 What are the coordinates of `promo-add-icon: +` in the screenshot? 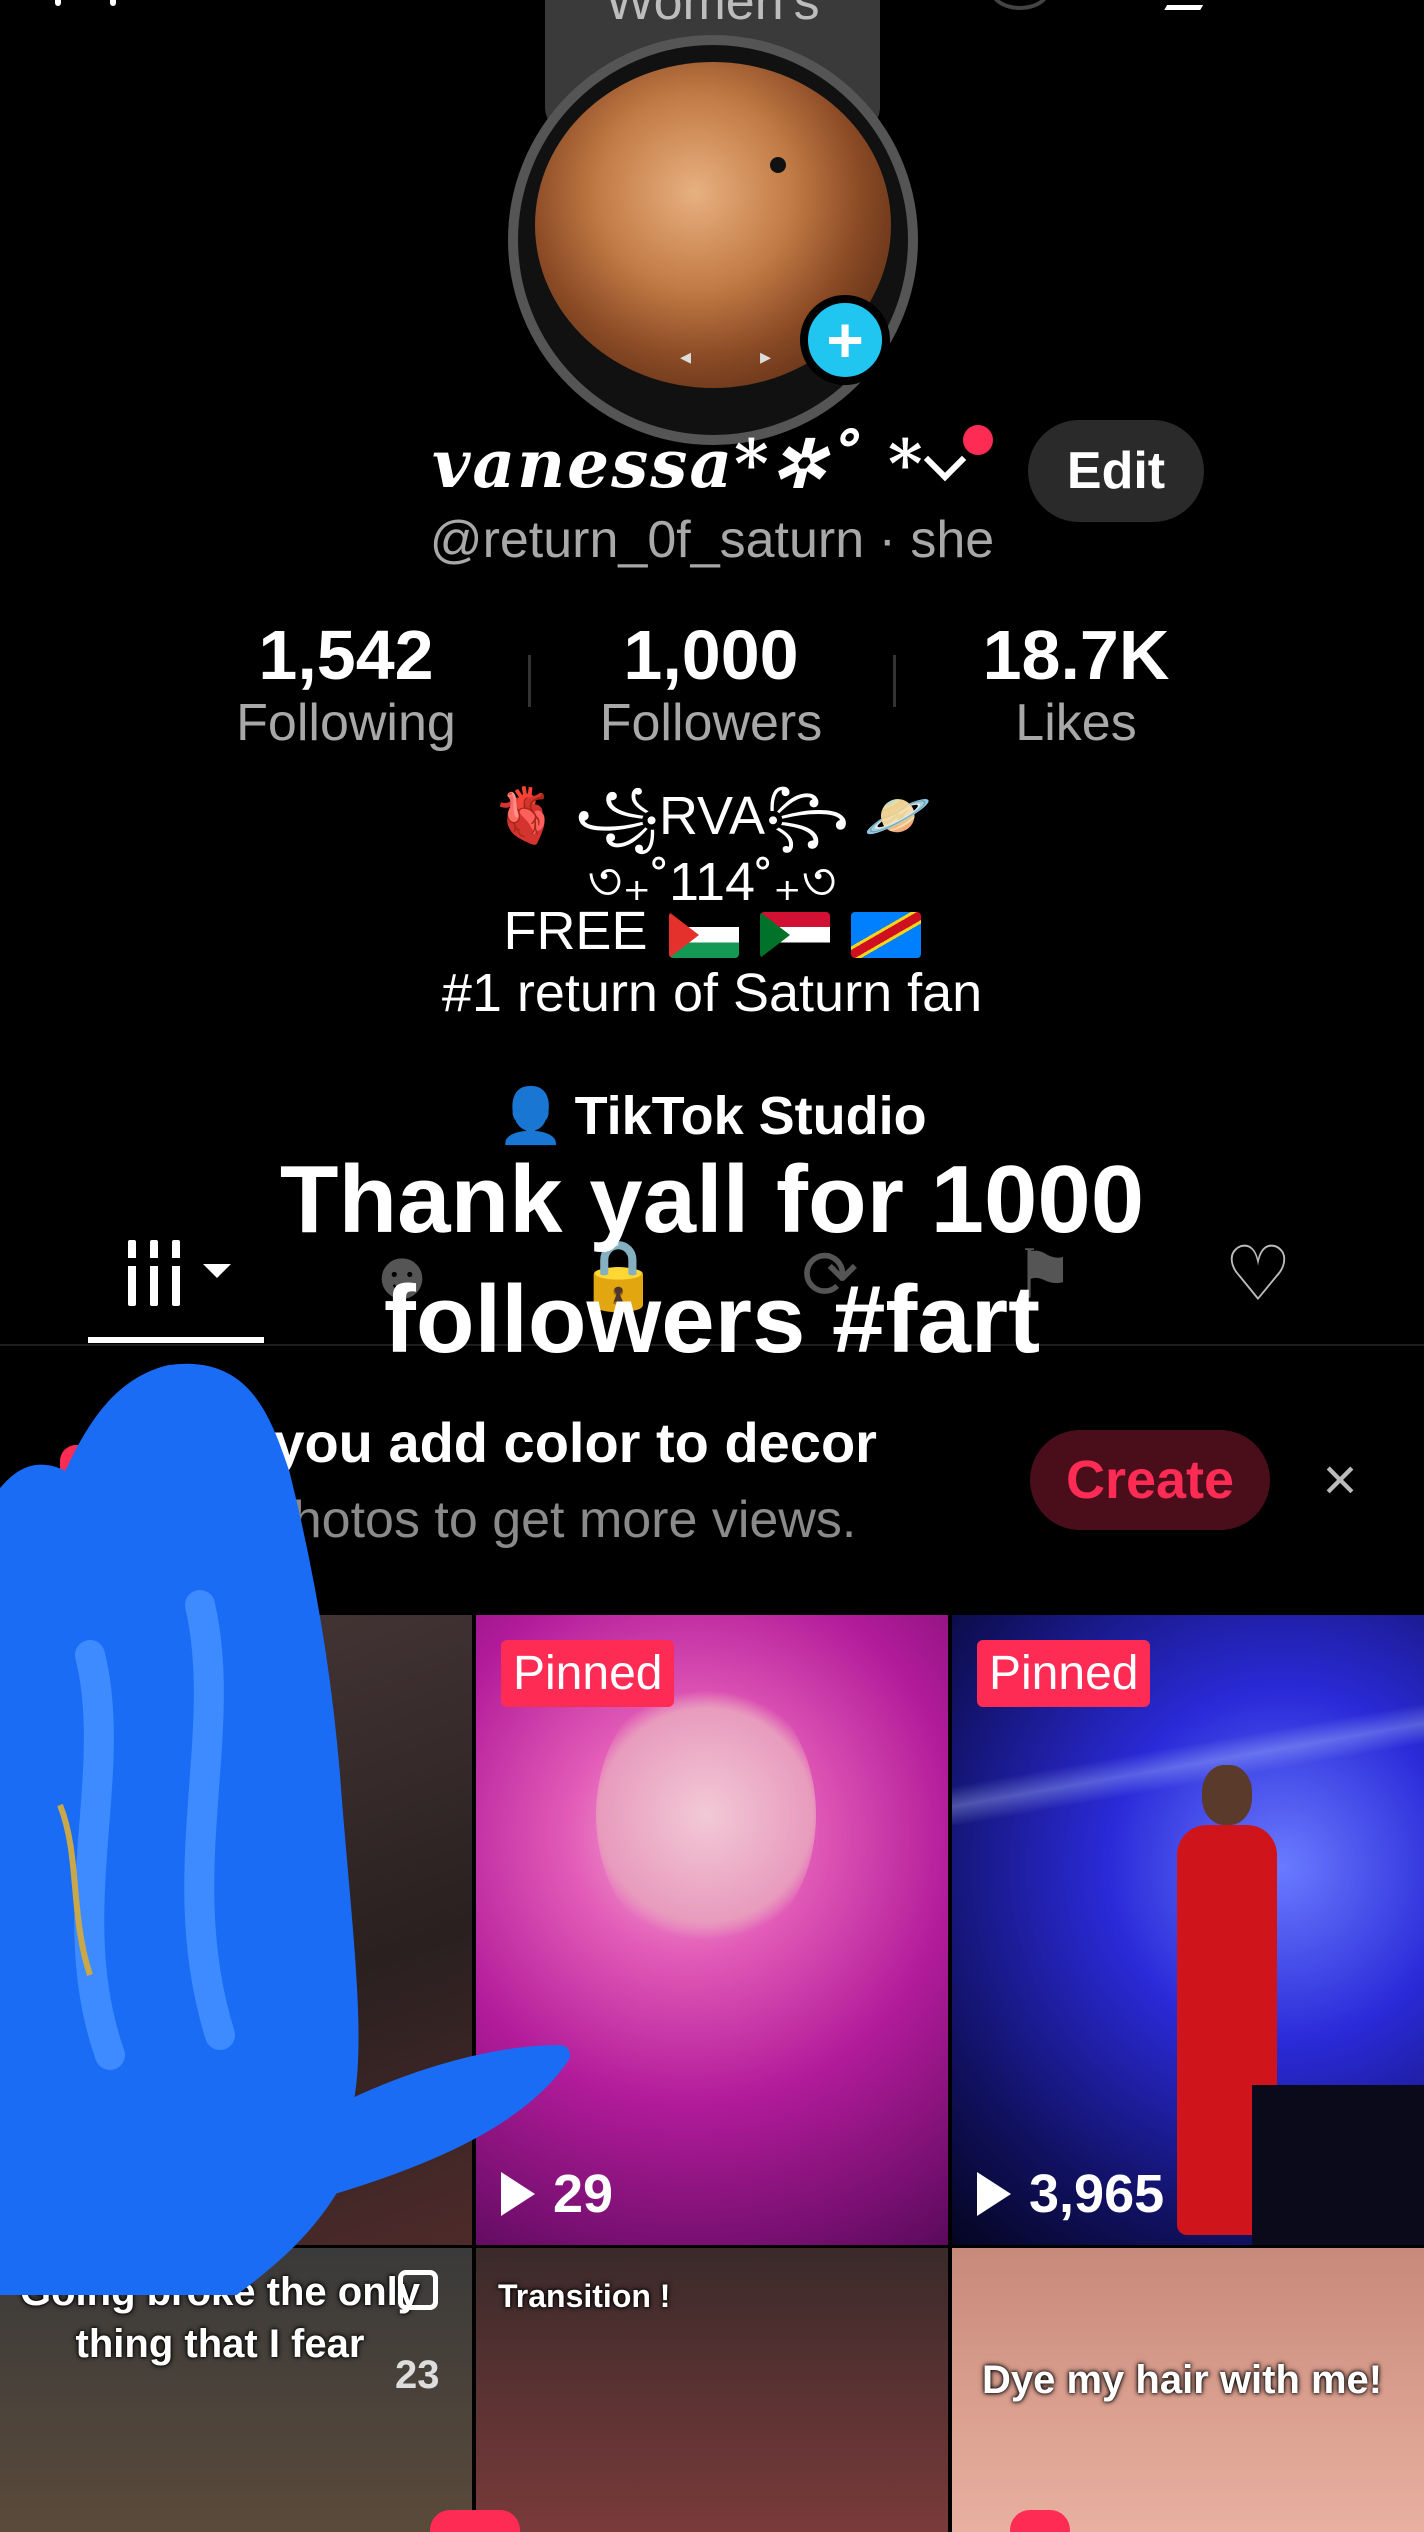 It's located at (92, 1477).